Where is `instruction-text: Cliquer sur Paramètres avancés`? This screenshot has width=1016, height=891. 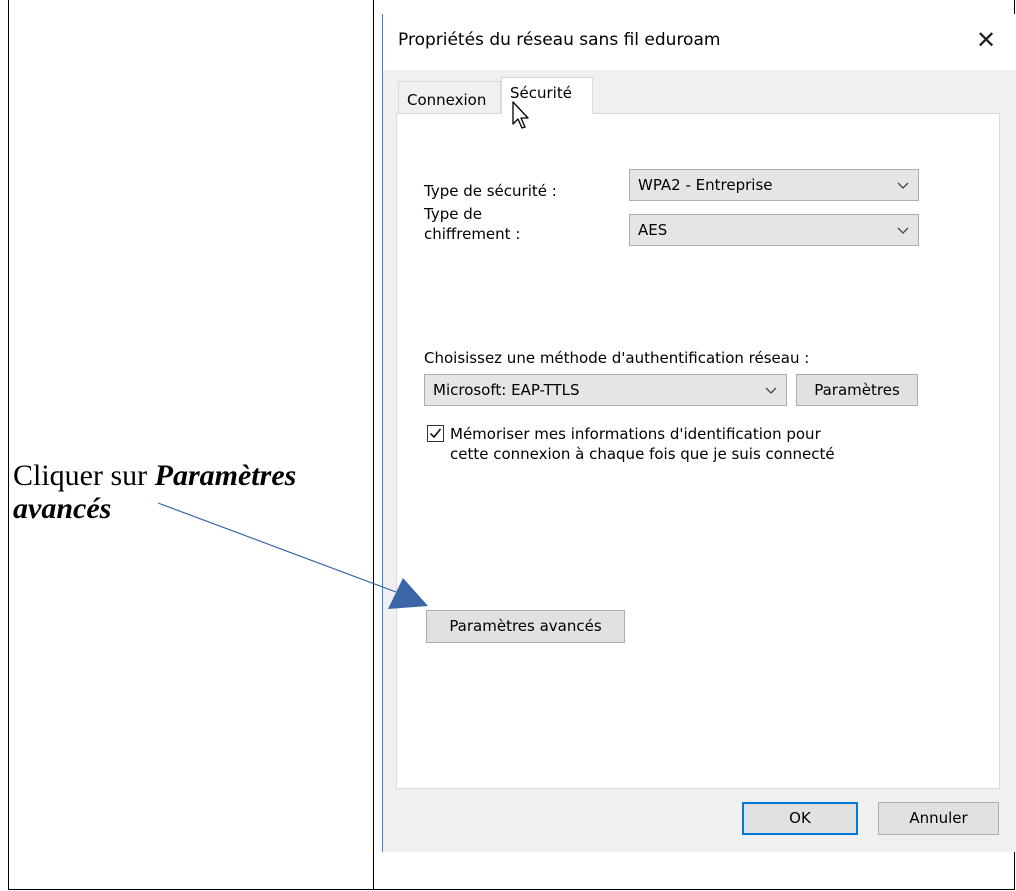
instruction-text: Cliquer sur Paramètres avancés is located at coordinates (183, 492).